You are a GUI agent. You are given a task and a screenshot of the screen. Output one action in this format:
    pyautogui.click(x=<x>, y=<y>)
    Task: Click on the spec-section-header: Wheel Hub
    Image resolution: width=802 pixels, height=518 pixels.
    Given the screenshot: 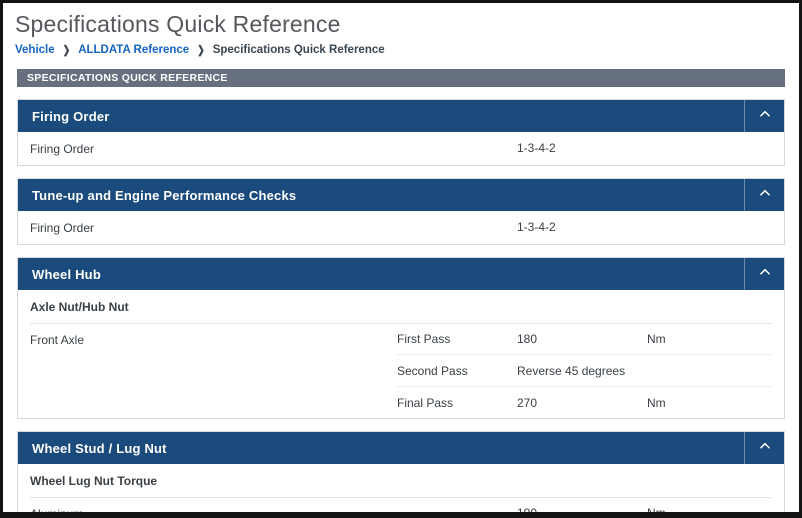 What is the action you would take?
    pyautogui.click(x=401, y=274)
    